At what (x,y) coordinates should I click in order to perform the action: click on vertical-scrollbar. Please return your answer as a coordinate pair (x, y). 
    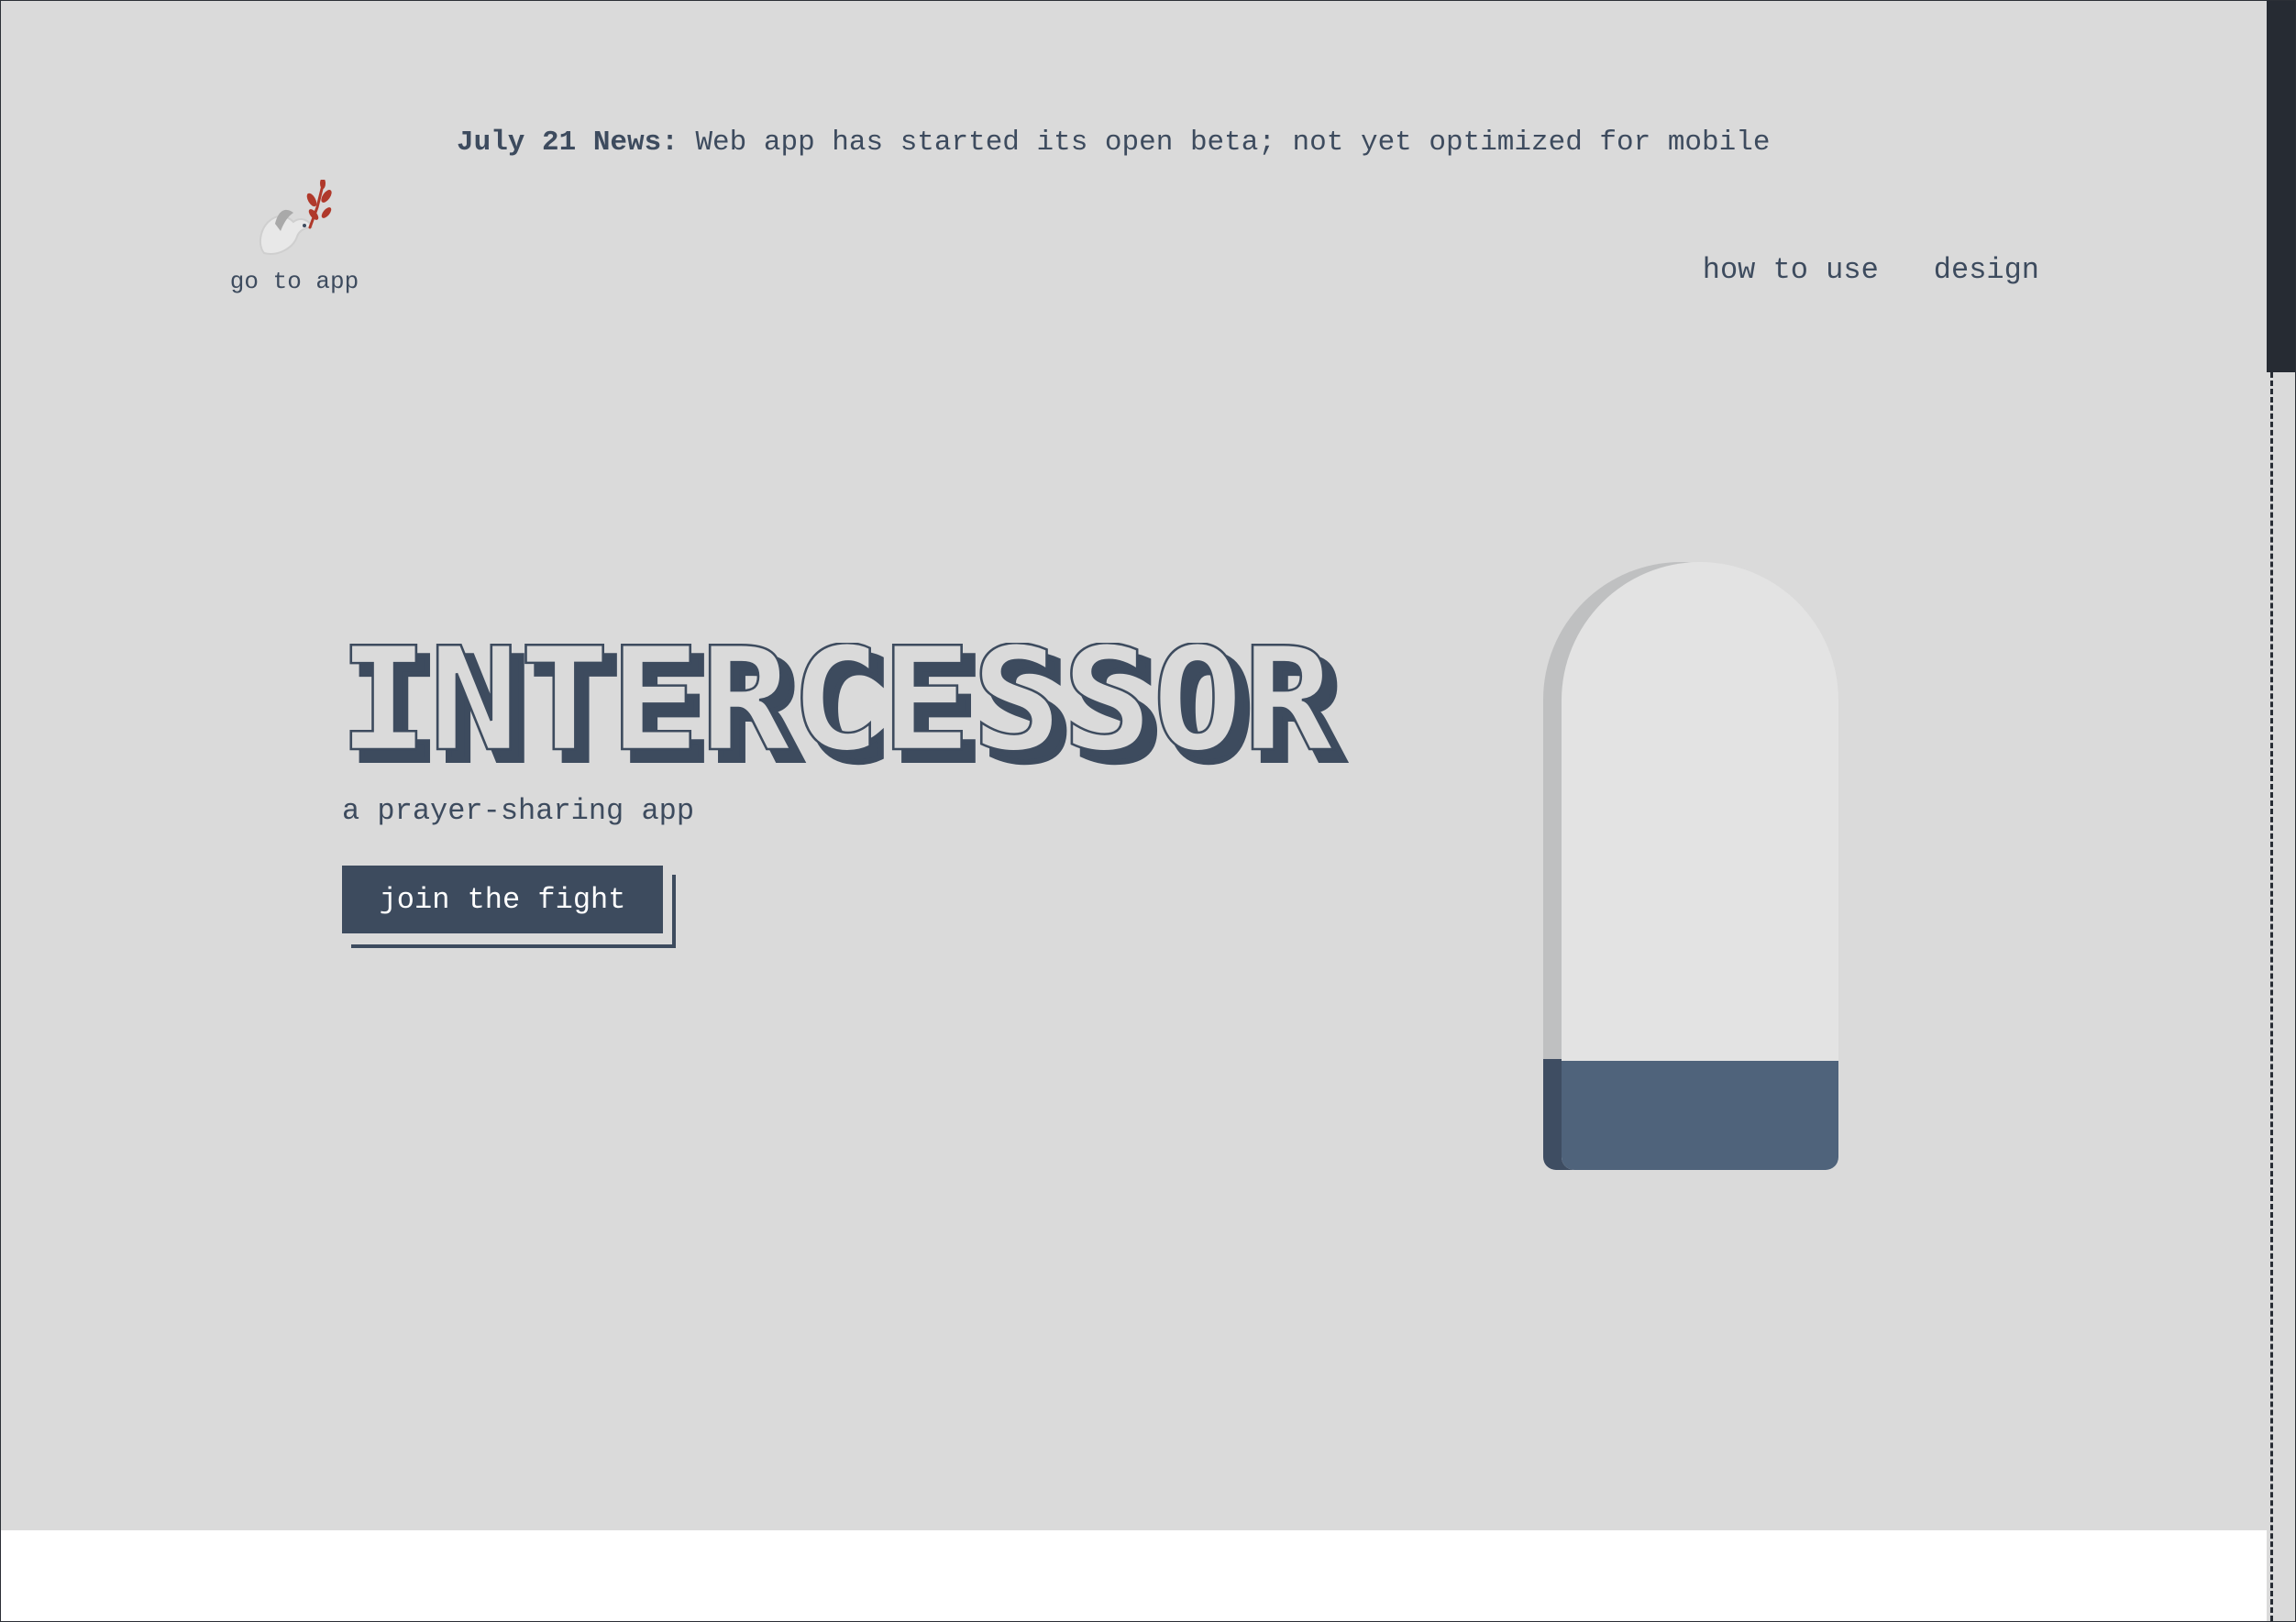
    Looking at the image, I should click on (2281, 811).